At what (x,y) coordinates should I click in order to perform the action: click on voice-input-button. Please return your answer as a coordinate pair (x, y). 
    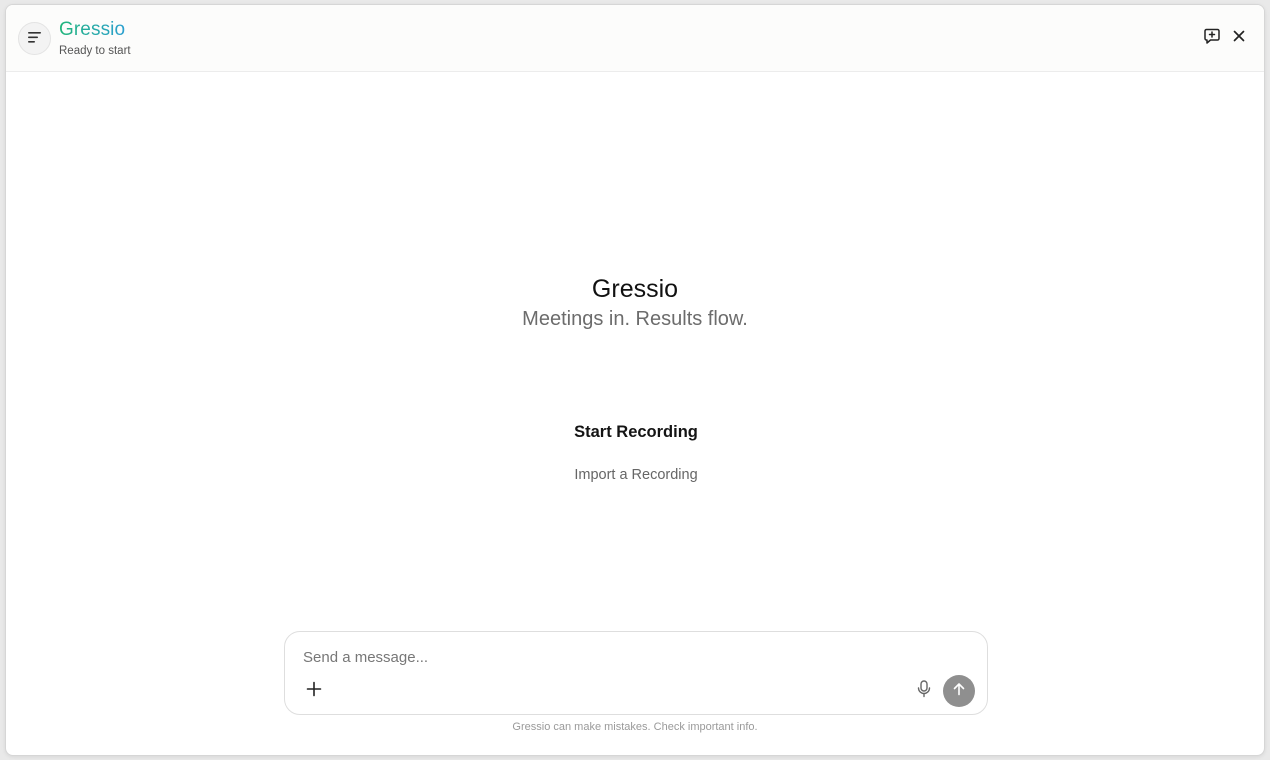
    Looking at the image, I should click on (924, 691).